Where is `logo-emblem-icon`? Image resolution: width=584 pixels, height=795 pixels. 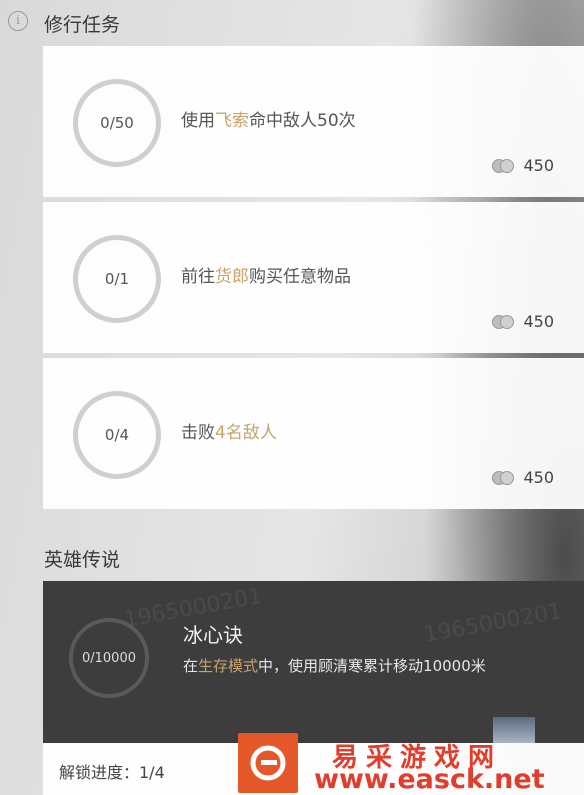
logo-emblem-icon is located at coordinates (268, 763).